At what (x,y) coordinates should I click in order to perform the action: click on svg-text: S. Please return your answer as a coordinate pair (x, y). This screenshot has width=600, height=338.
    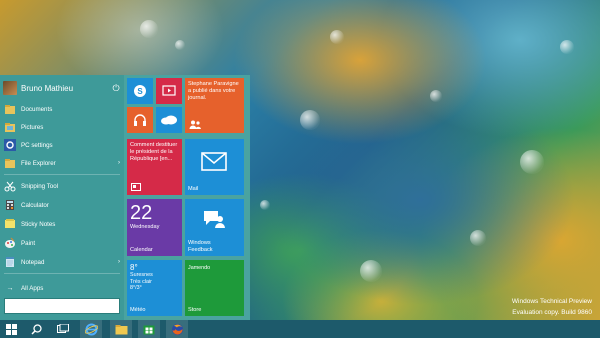
    Looking at the image, I should click on (140, 91).